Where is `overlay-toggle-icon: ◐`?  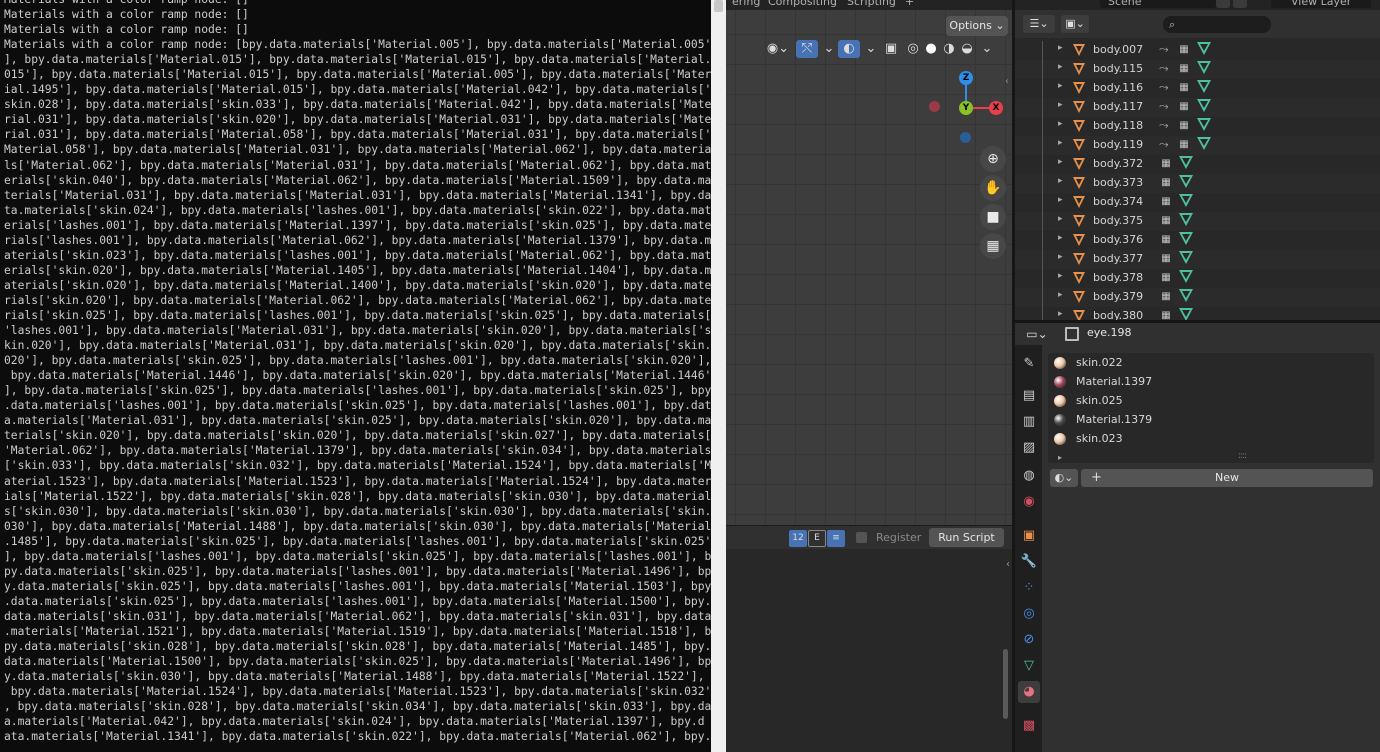 overlay-toggle-icon: ◐ is located at coordinates (849, 49).